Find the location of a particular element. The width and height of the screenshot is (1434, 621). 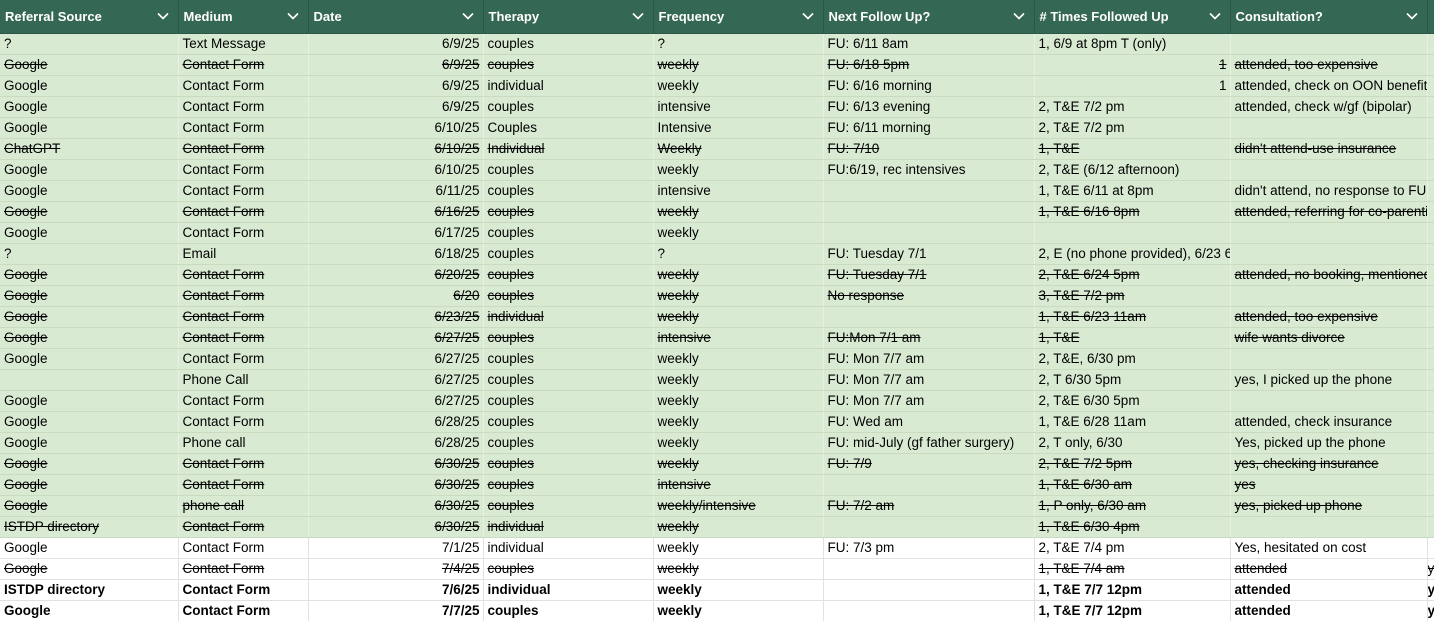

cell-times-followed-up: 2, T&E 7/2 5pm is located at coordinates (1132, 464).